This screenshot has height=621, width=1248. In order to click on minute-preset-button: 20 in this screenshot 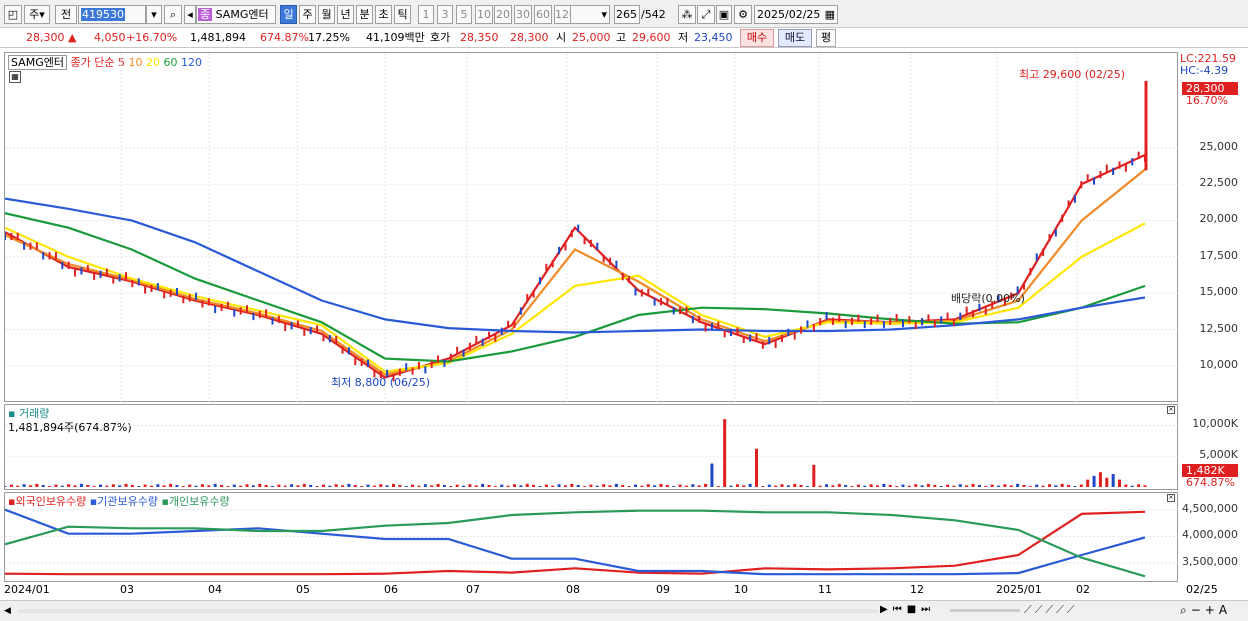, I will do `click(503, 14)`.